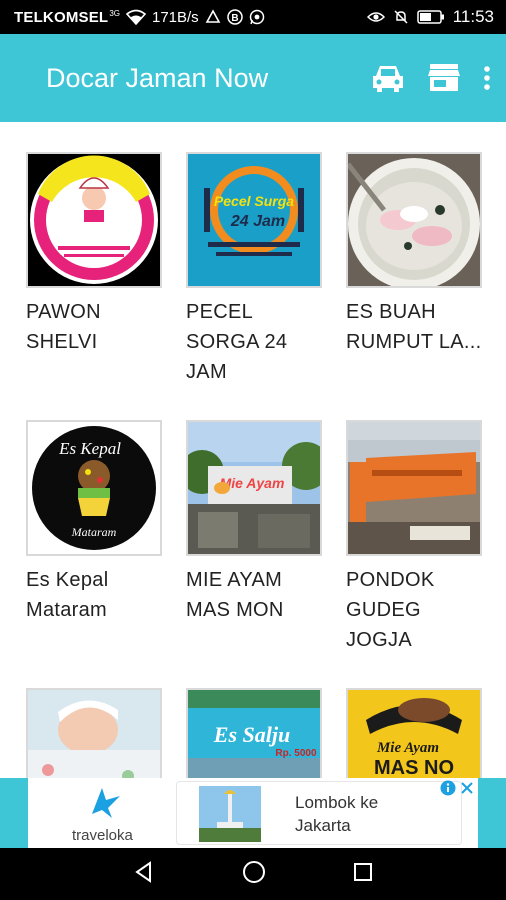 The width and height of the screenshot is (506, 900). I want to click on pecel-surga-logo: Pecel Surga 24 Jam, so click(254, 220).